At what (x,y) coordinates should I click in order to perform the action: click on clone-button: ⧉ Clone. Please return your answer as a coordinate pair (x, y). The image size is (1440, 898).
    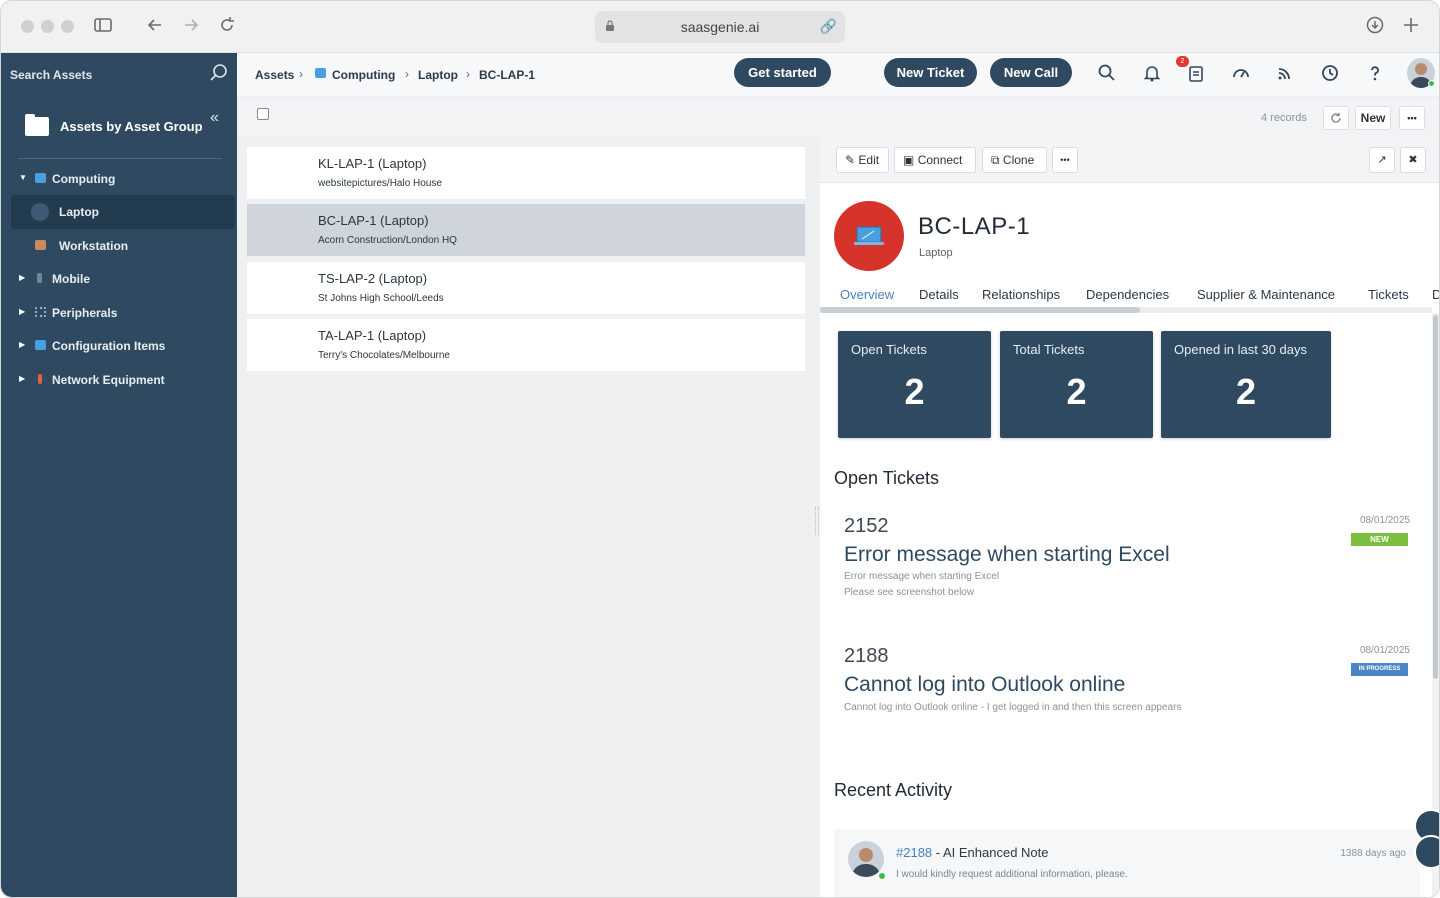
    Looking at the image, I should click on (1014, 160).